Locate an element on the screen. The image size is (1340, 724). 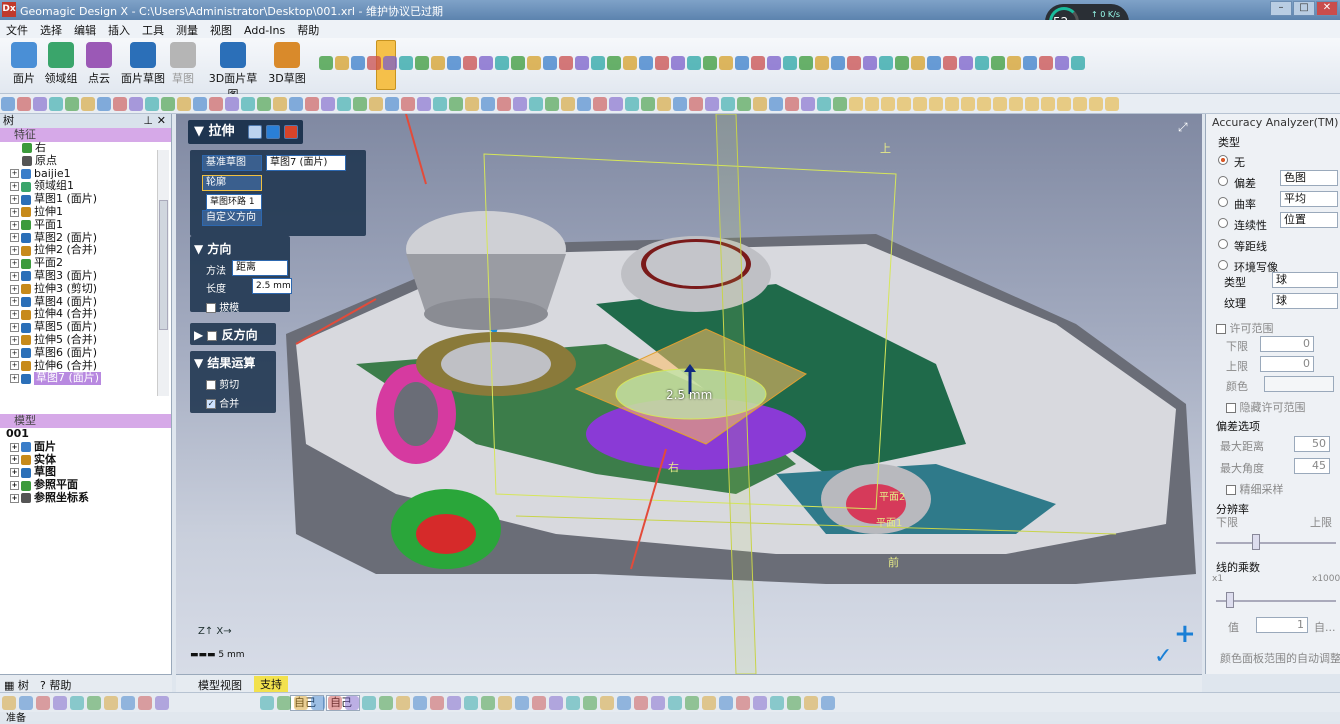
direction-title: ▼ 方向 is located at coordinates (212, 248).